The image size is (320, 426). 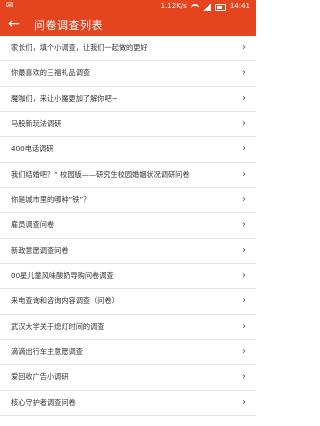 I want to click on list-item: 雇员调查问卷 ›, so click(x=128, y=226).